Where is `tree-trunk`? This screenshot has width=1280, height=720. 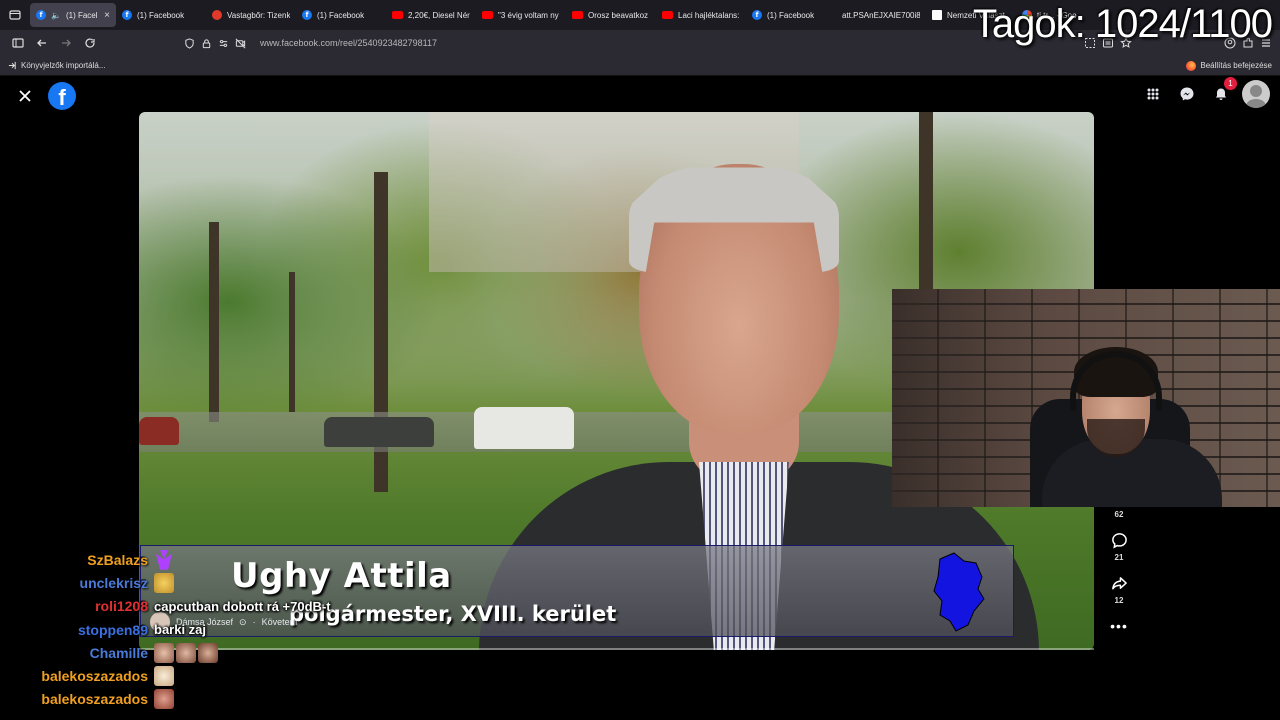
tree-trunk is located at coordinates (292, 342).